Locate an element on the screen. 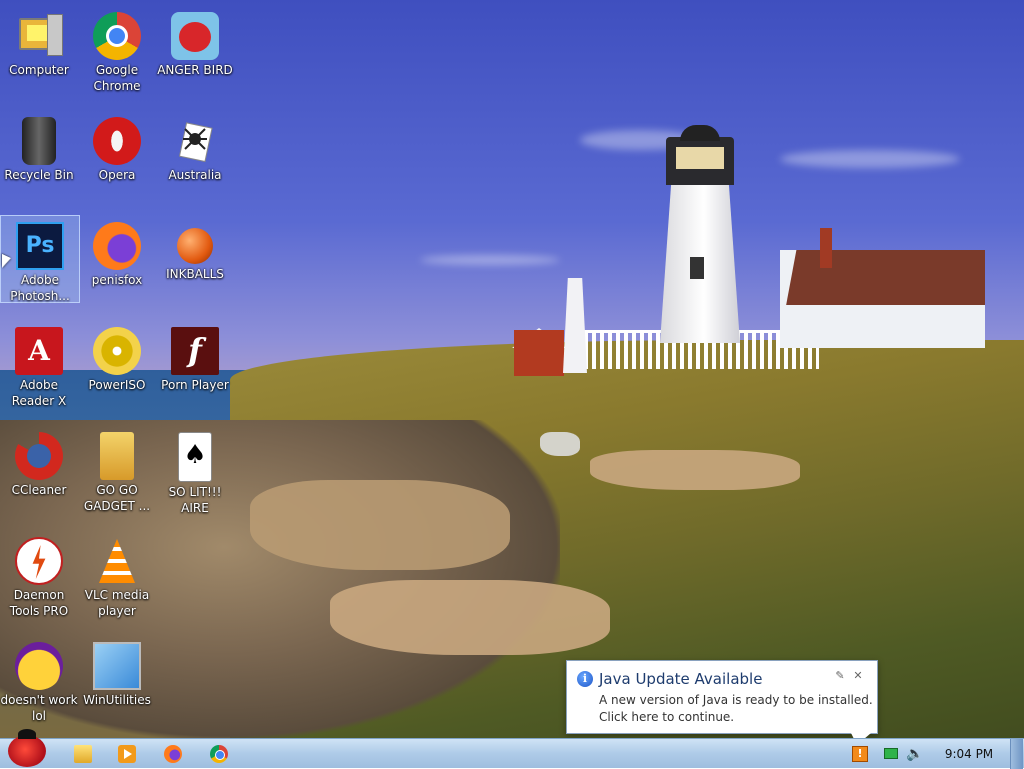 The width and height of the screenshot is (1024, 769). desktop-icon-adobe-reader-x: Adobe Reader X is located at coordinates (39, 365).